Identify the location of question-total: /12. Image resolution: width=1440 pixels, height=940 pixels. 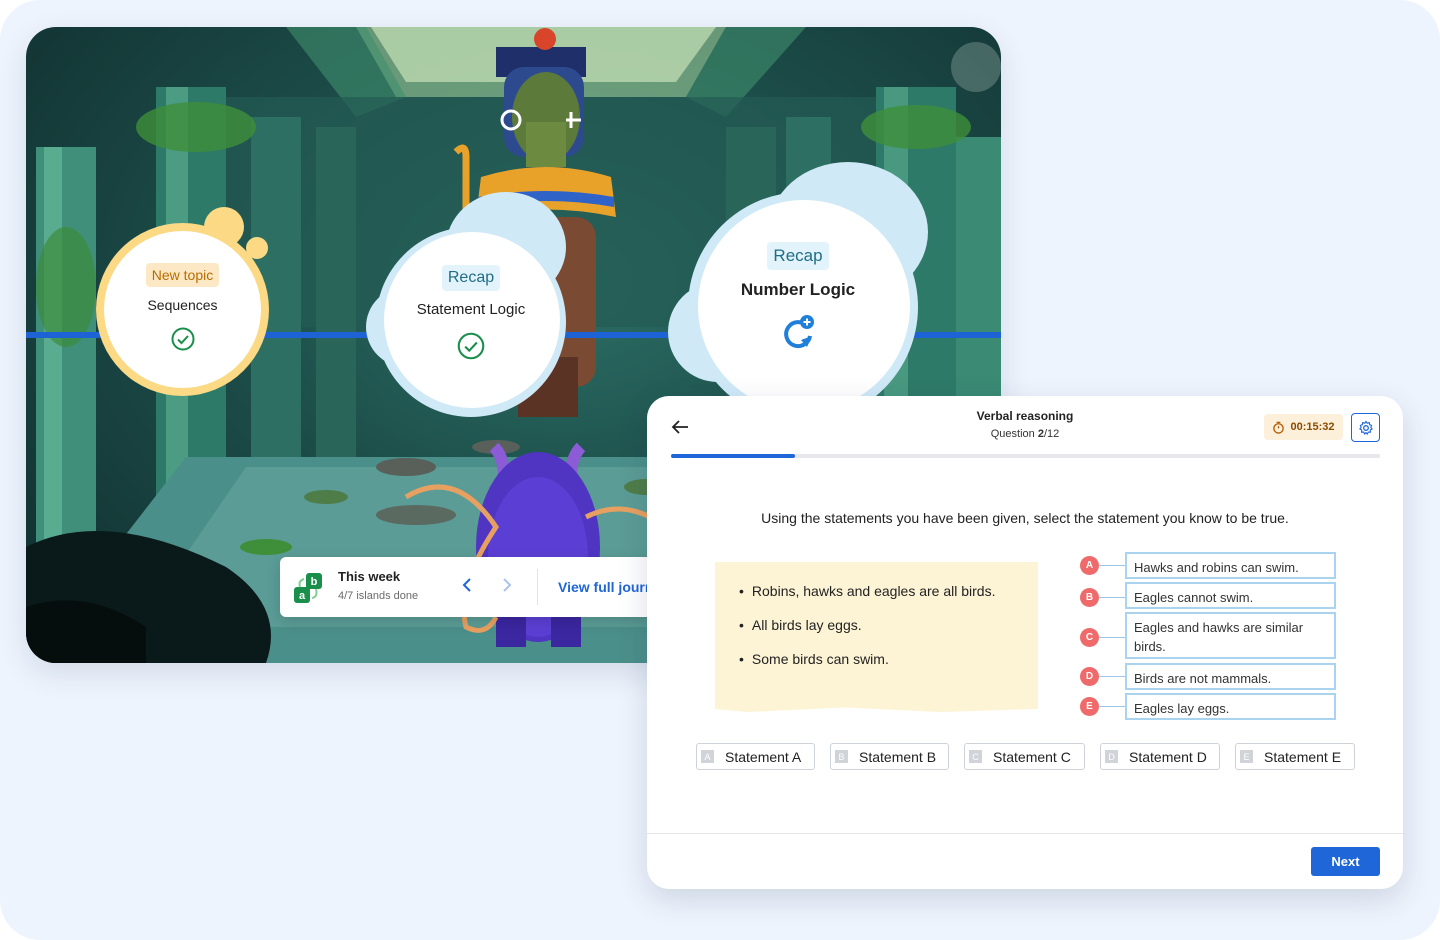
(1051, 434).